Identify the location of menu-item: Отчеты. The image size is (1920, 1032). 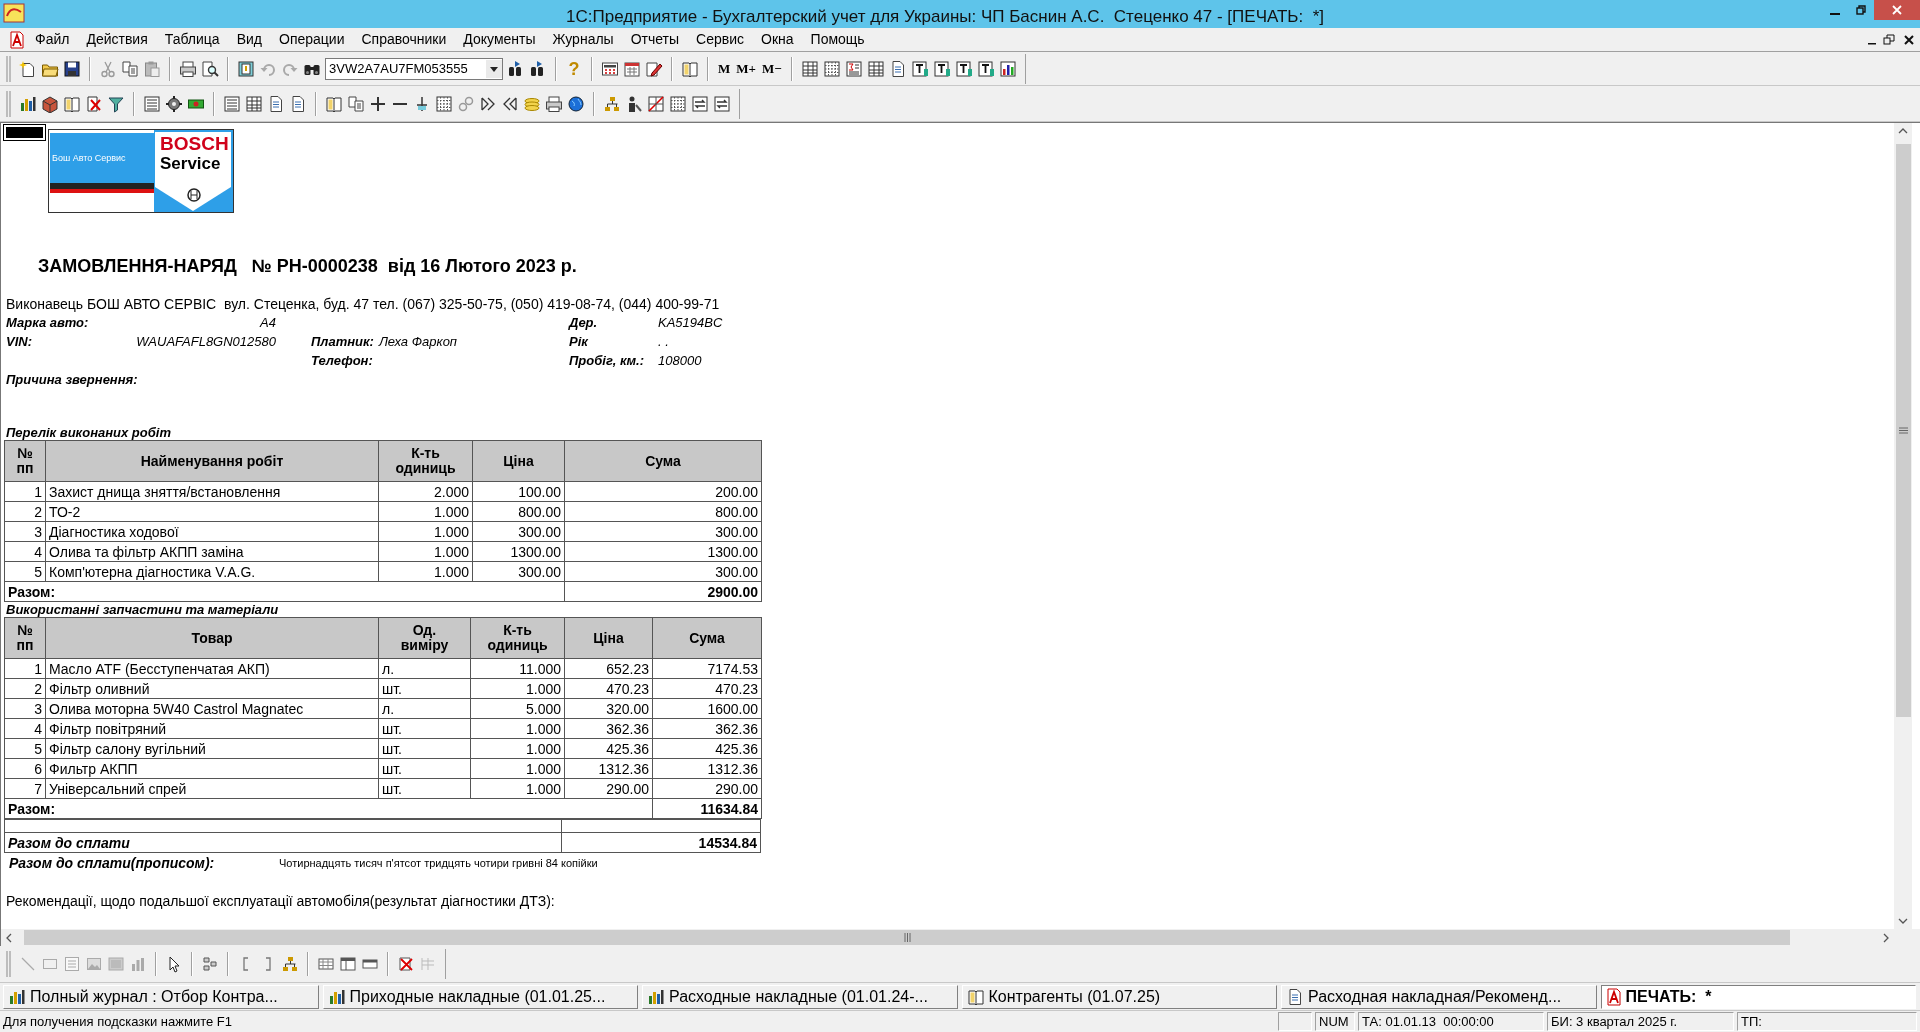
(655, 39).